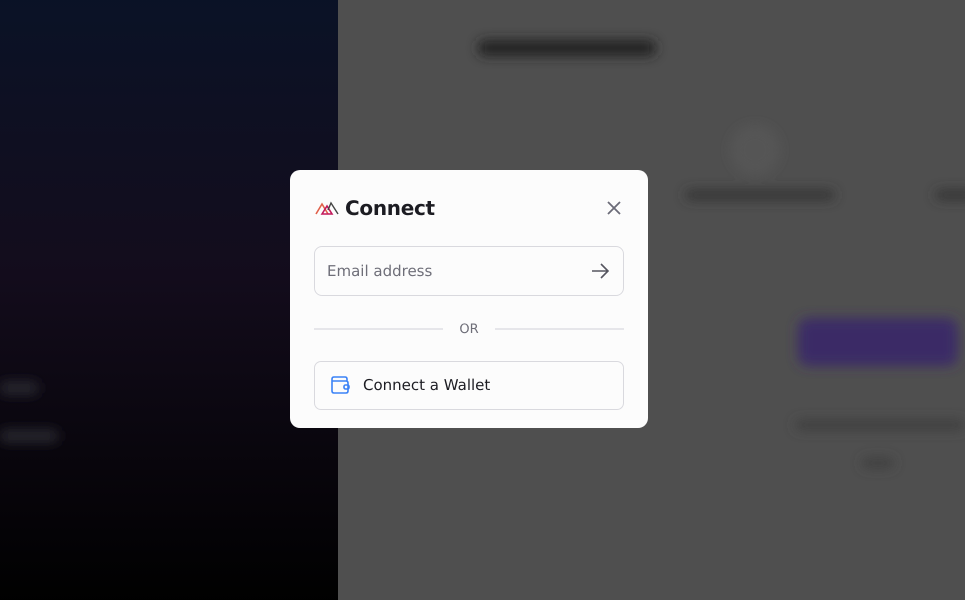  I want to click on connect-wallet-button: Connect a Wallet, so click(469, 385).